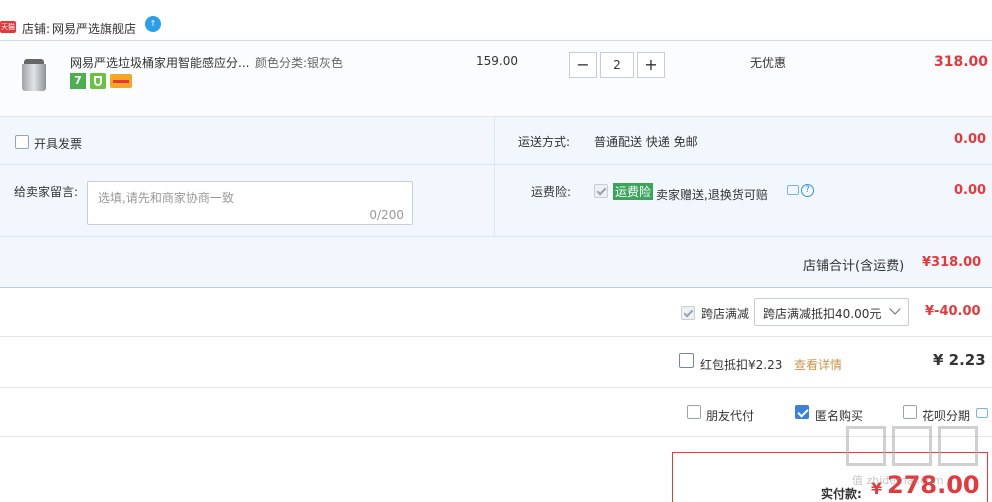 The height and width of the screenshot is (502, 992). Describe the element at coordinates (841, 494) in the screenshot. I see `pay-label: 实付款:` at that location.